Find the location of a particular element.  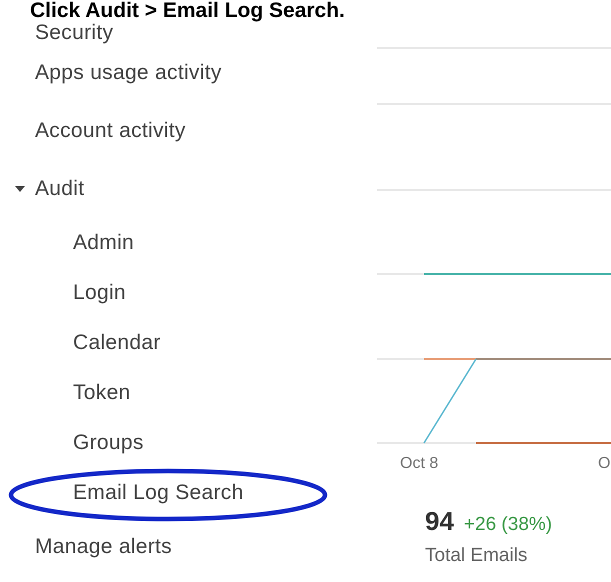

sidebar-item: Security is located at coordinates (74, 33).